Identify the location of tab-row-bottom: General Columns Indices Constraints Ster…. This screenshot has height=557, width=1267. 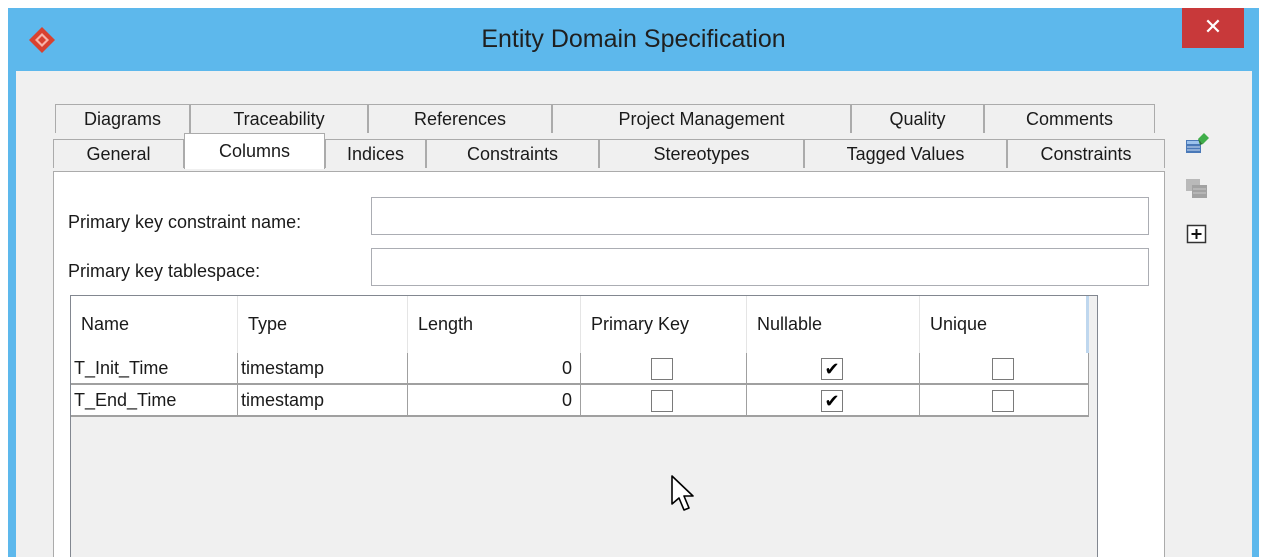
(609, 151).